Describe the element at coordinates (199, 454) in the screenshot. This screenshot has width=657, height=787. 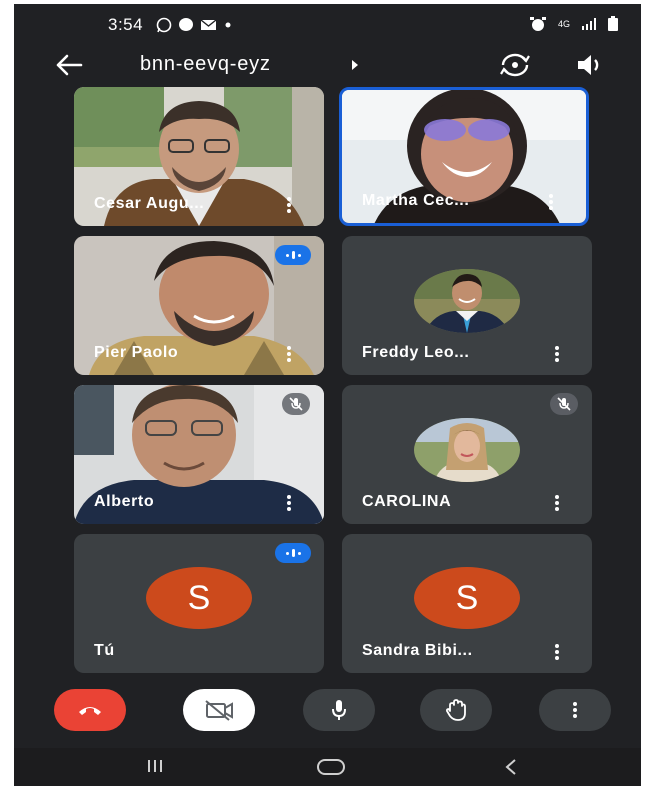
I see `participant-tile-alberto: Alberto` at that location.